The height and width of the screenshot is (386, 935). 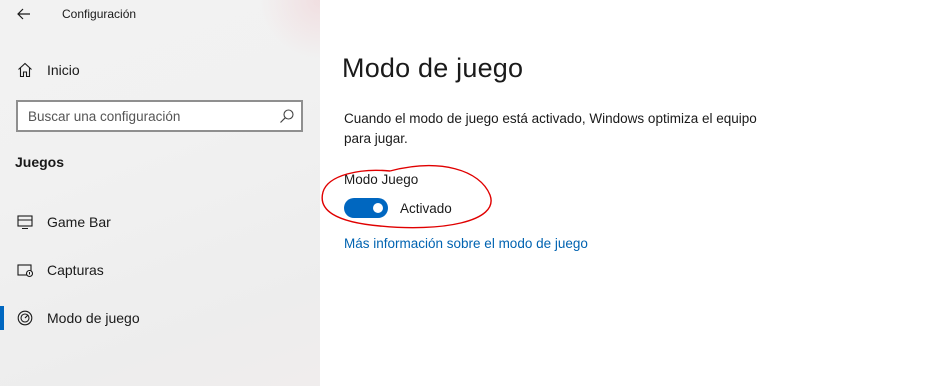 What do you see at coordinates (426, 208) in the screenshot?
I see `toggle-state-text: Activado` at bounding box center [426, 208].